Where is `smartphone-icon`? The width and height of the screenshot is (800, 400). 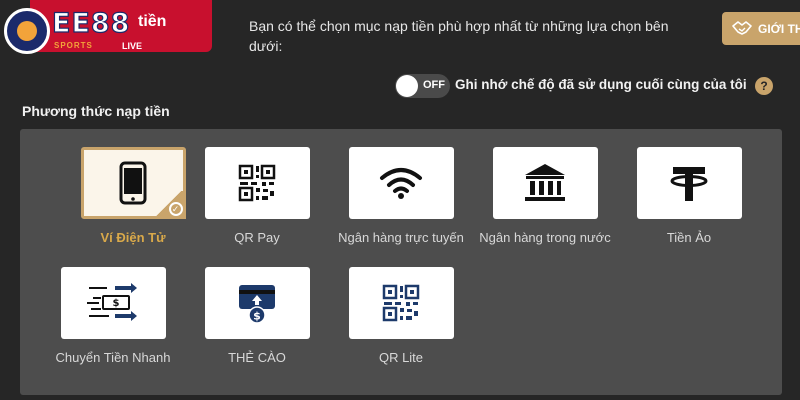 smartphone-icon is located at coordinates (133, 183).